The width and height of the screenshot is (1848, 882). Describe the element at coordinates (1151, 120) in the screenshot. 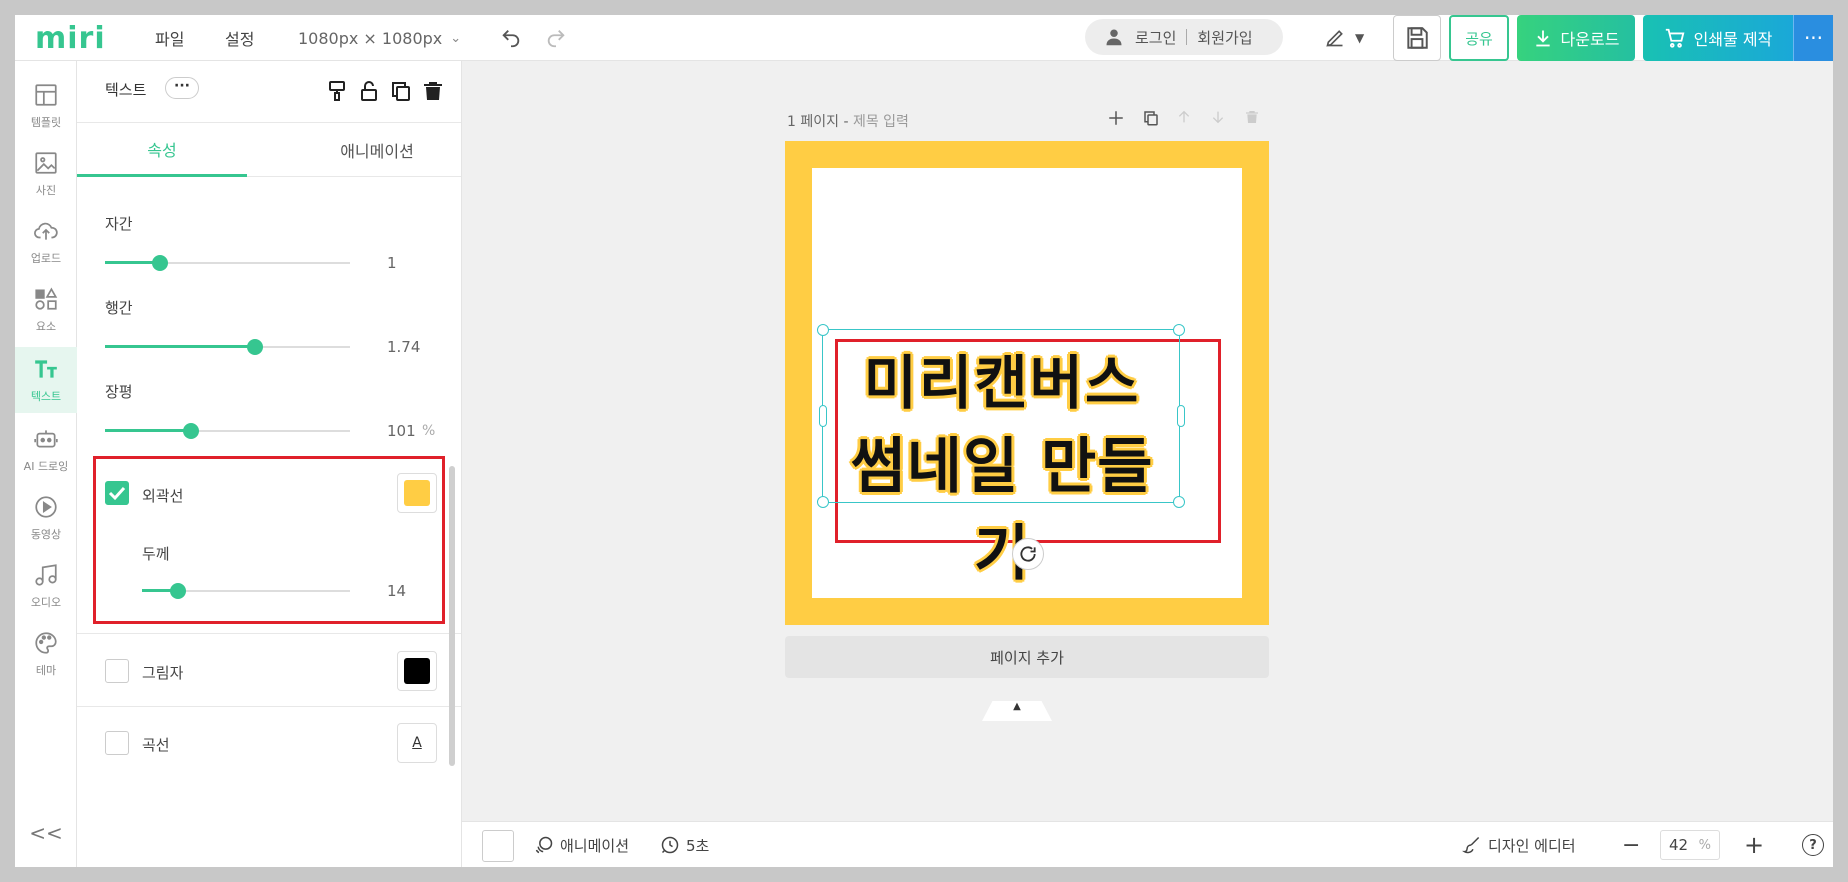

I see `copy-page-icon` at that location.